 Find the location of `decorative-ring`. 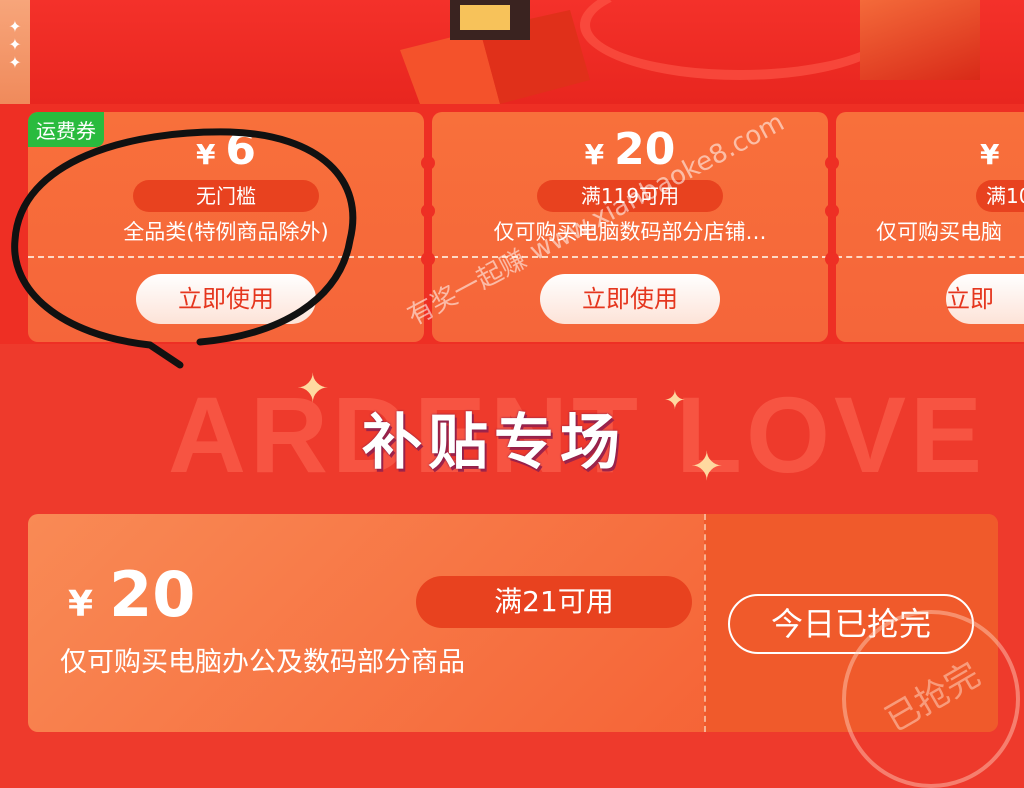

decorative-ring is located at coordinates (740, 40).